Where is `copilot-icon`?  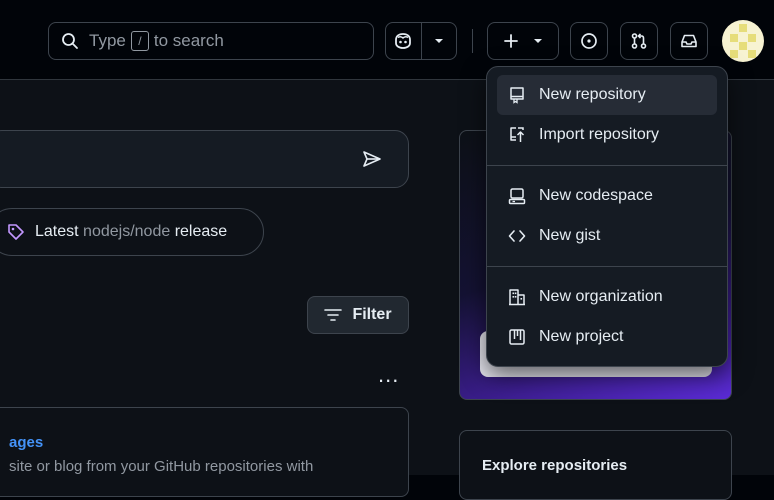 copilot-icon is located at coordinates (403, 41).